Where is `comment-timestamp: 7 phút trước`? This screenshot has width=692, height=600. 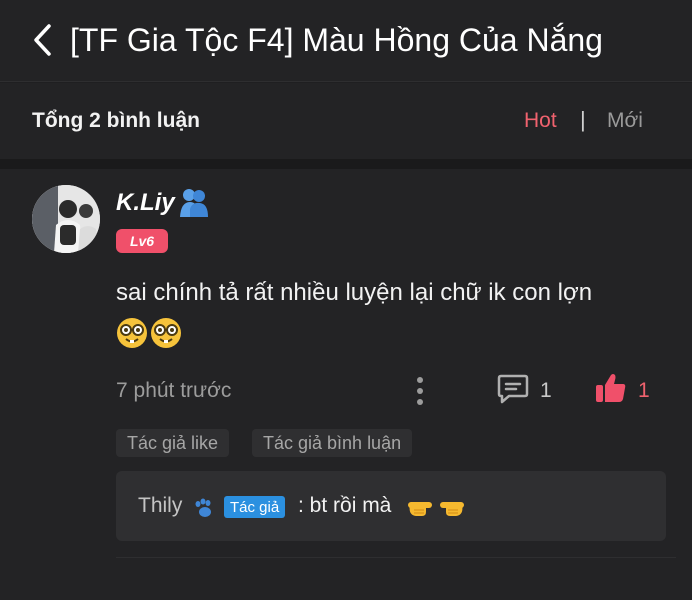
comment-timestamp: 7 phút trước is located at coordinates (174, 390).